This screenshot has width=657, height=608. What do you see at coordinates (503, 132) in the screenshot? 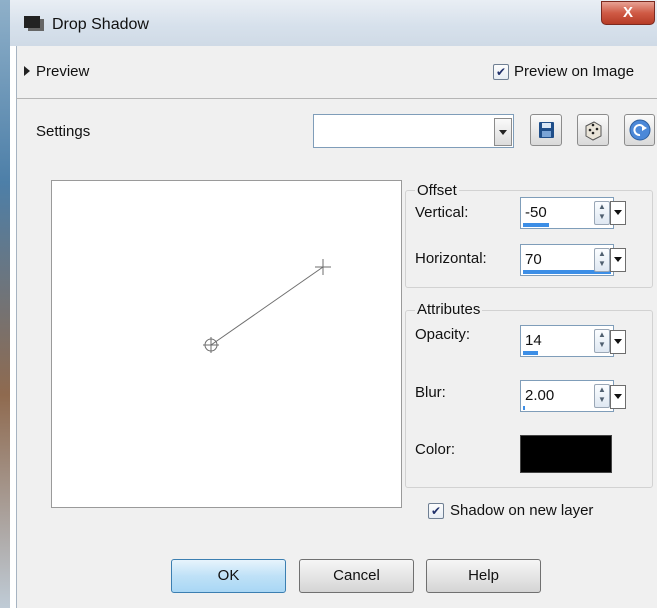
I see `combo-dropdown-button` at bounding box center [503, 132].